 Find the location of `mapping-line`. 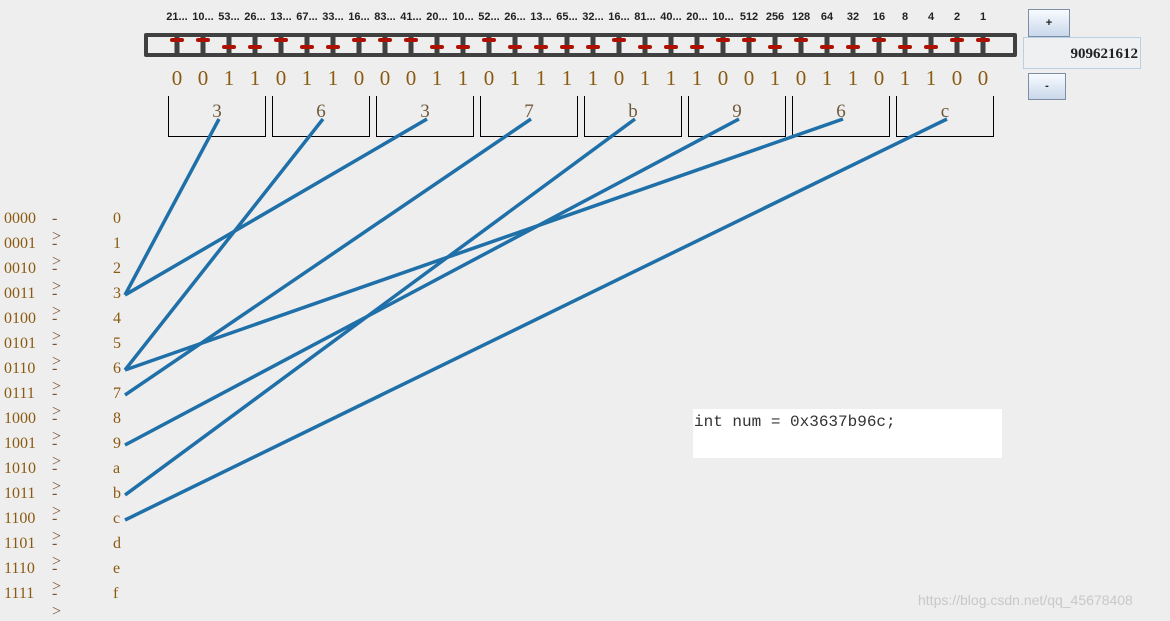

mapping-line is located at coordinates (224, 244).